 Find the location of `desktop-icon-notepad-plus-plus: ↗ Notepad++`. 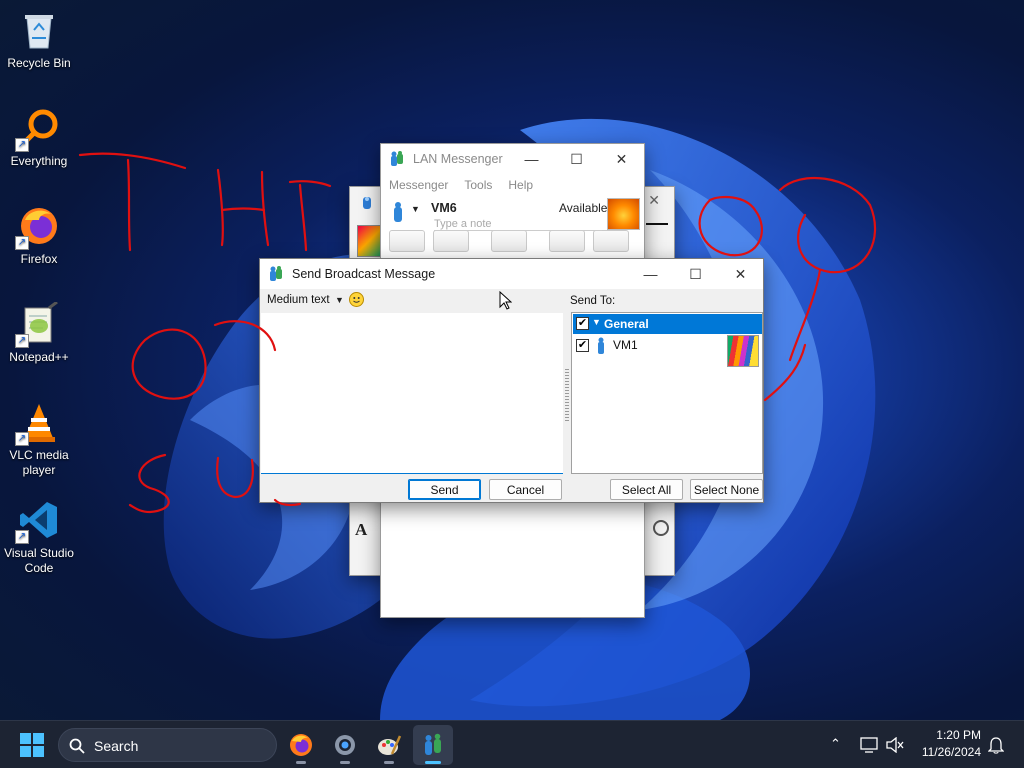

desktop-icon-notepad-plus-plus: ↗ Notepad++ is located at coordinates (39, 332).